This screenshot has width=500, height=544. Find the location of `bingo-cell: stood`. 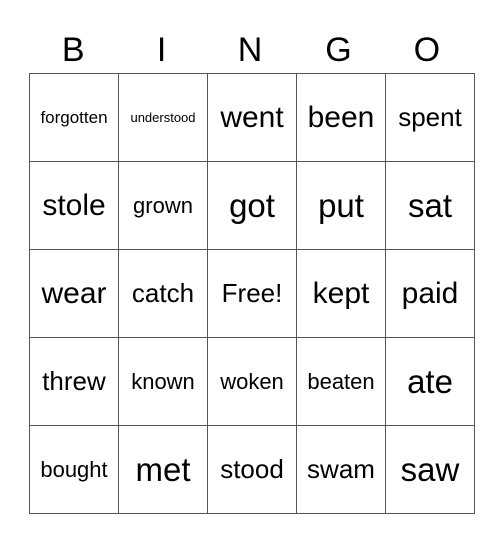

bingo-cell: stood is located at coordinates (252, 469).